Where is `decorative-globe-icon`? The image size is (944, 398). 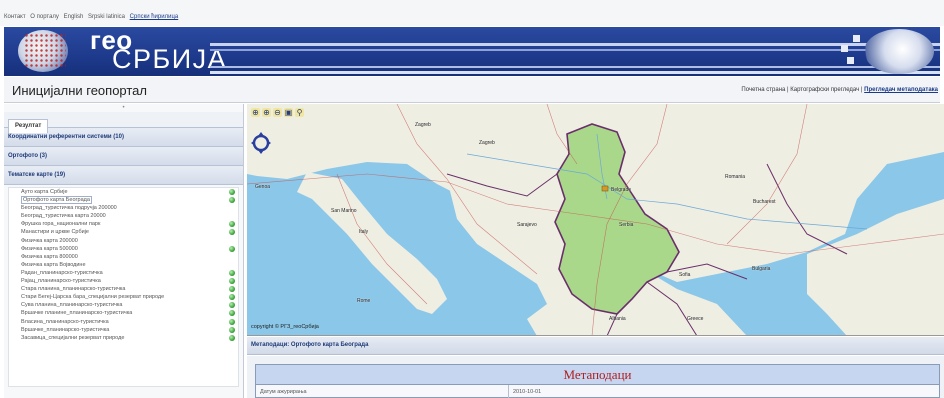
decorative-globe-icon is located at coordinates (899, 51).